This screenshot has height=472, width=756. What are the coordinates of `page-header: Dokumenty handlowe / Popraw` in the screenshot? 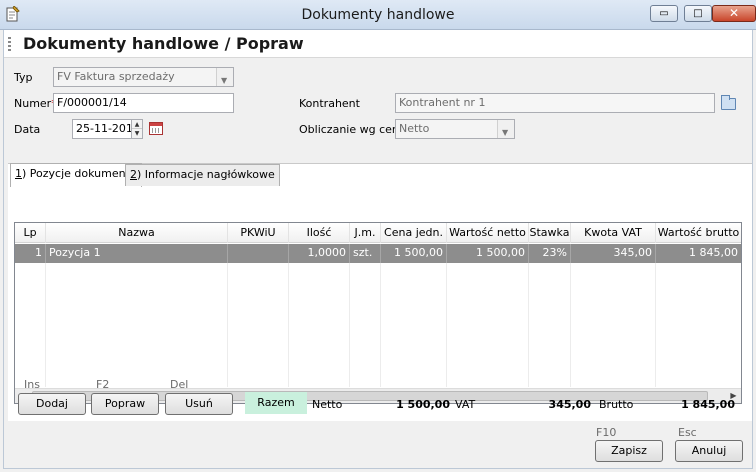 It's located at (378, 44).